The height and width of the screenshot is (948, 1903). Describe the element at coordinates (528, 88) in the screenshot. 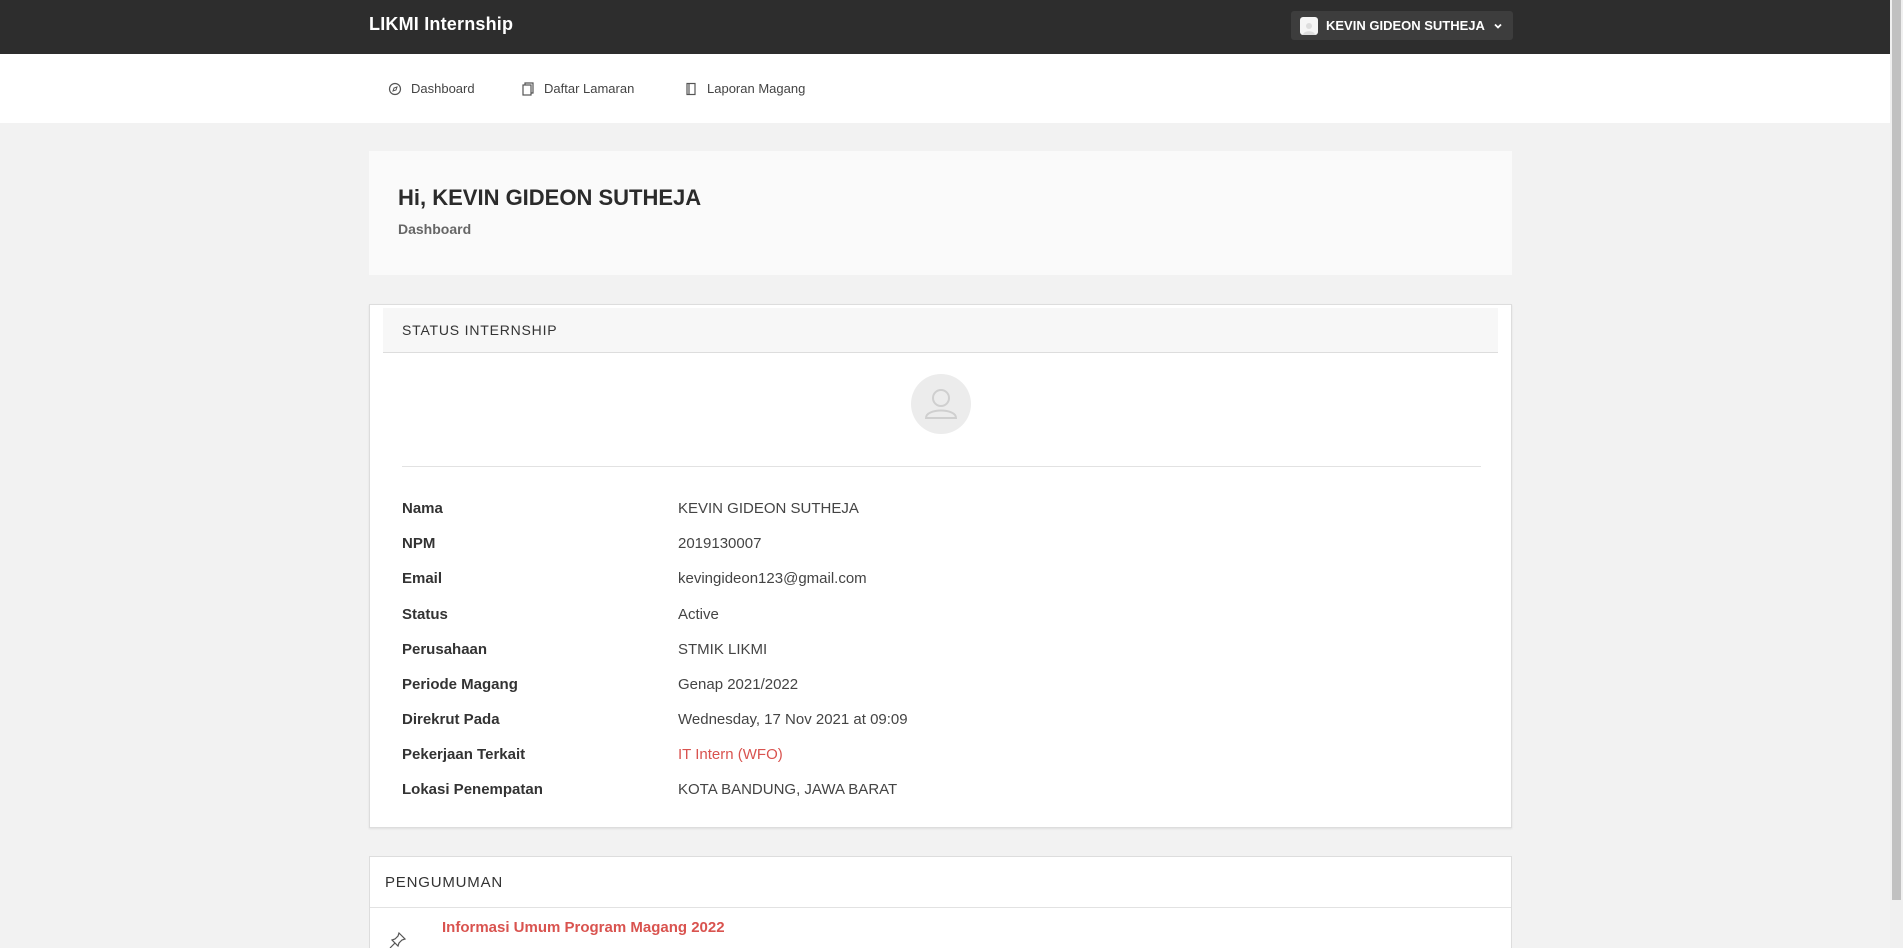

I see `documents-icon` at that location.